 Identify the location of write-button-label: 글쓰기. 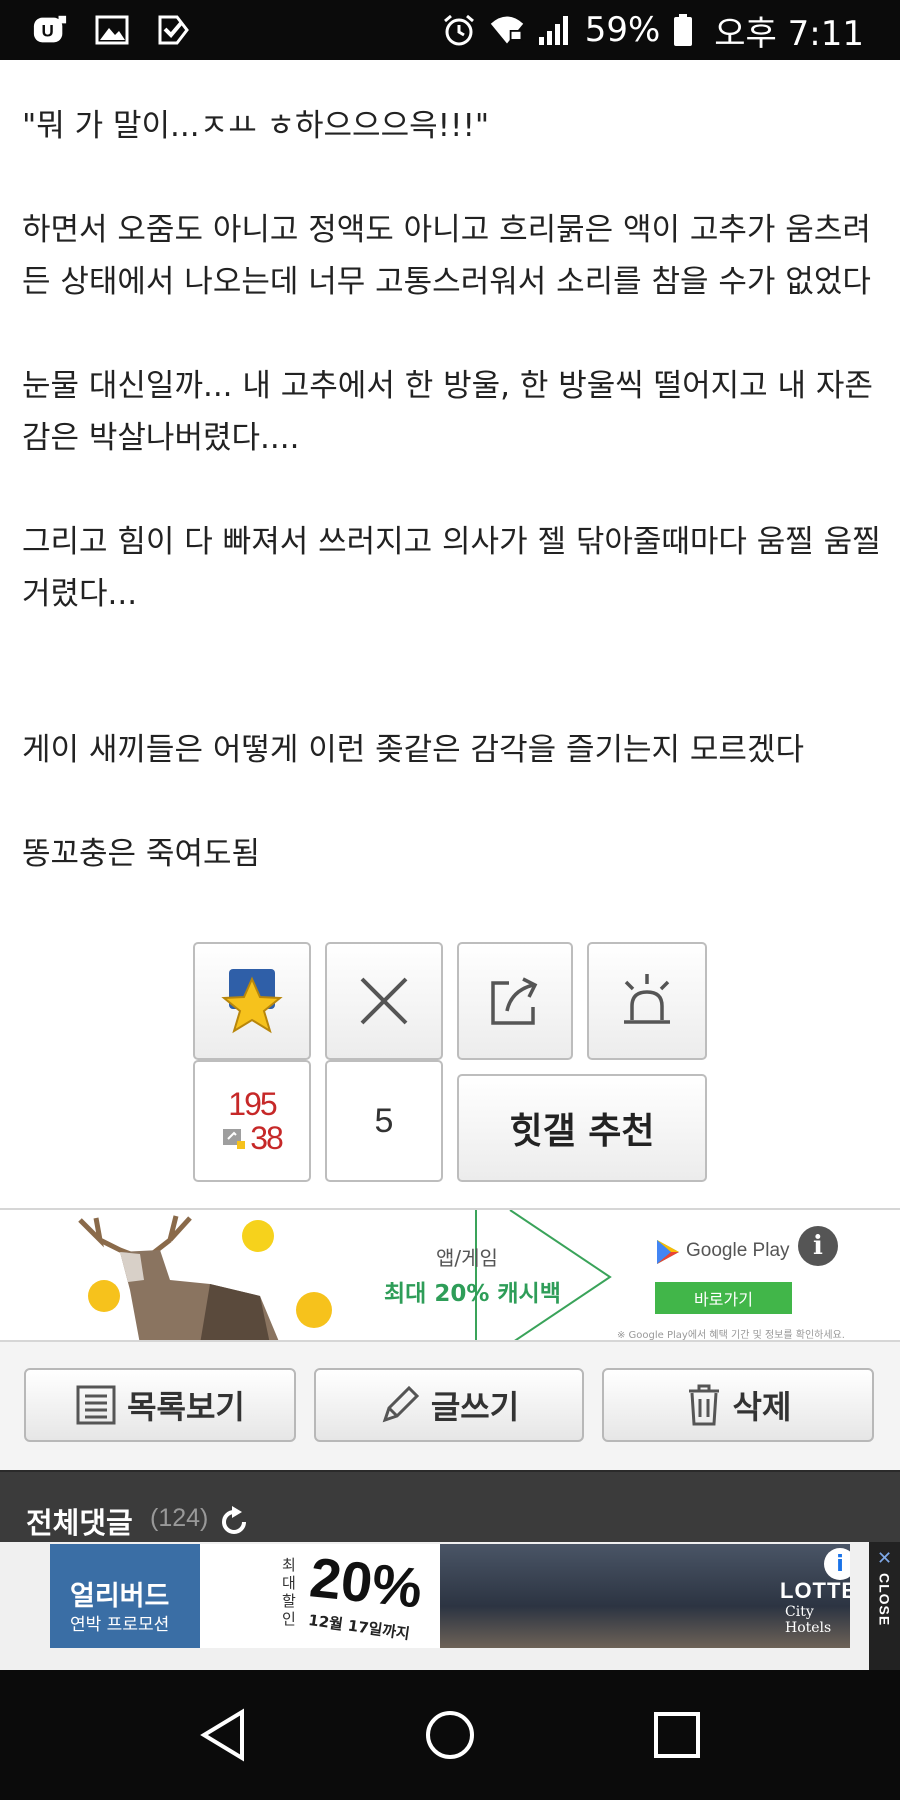
(475, 1407).